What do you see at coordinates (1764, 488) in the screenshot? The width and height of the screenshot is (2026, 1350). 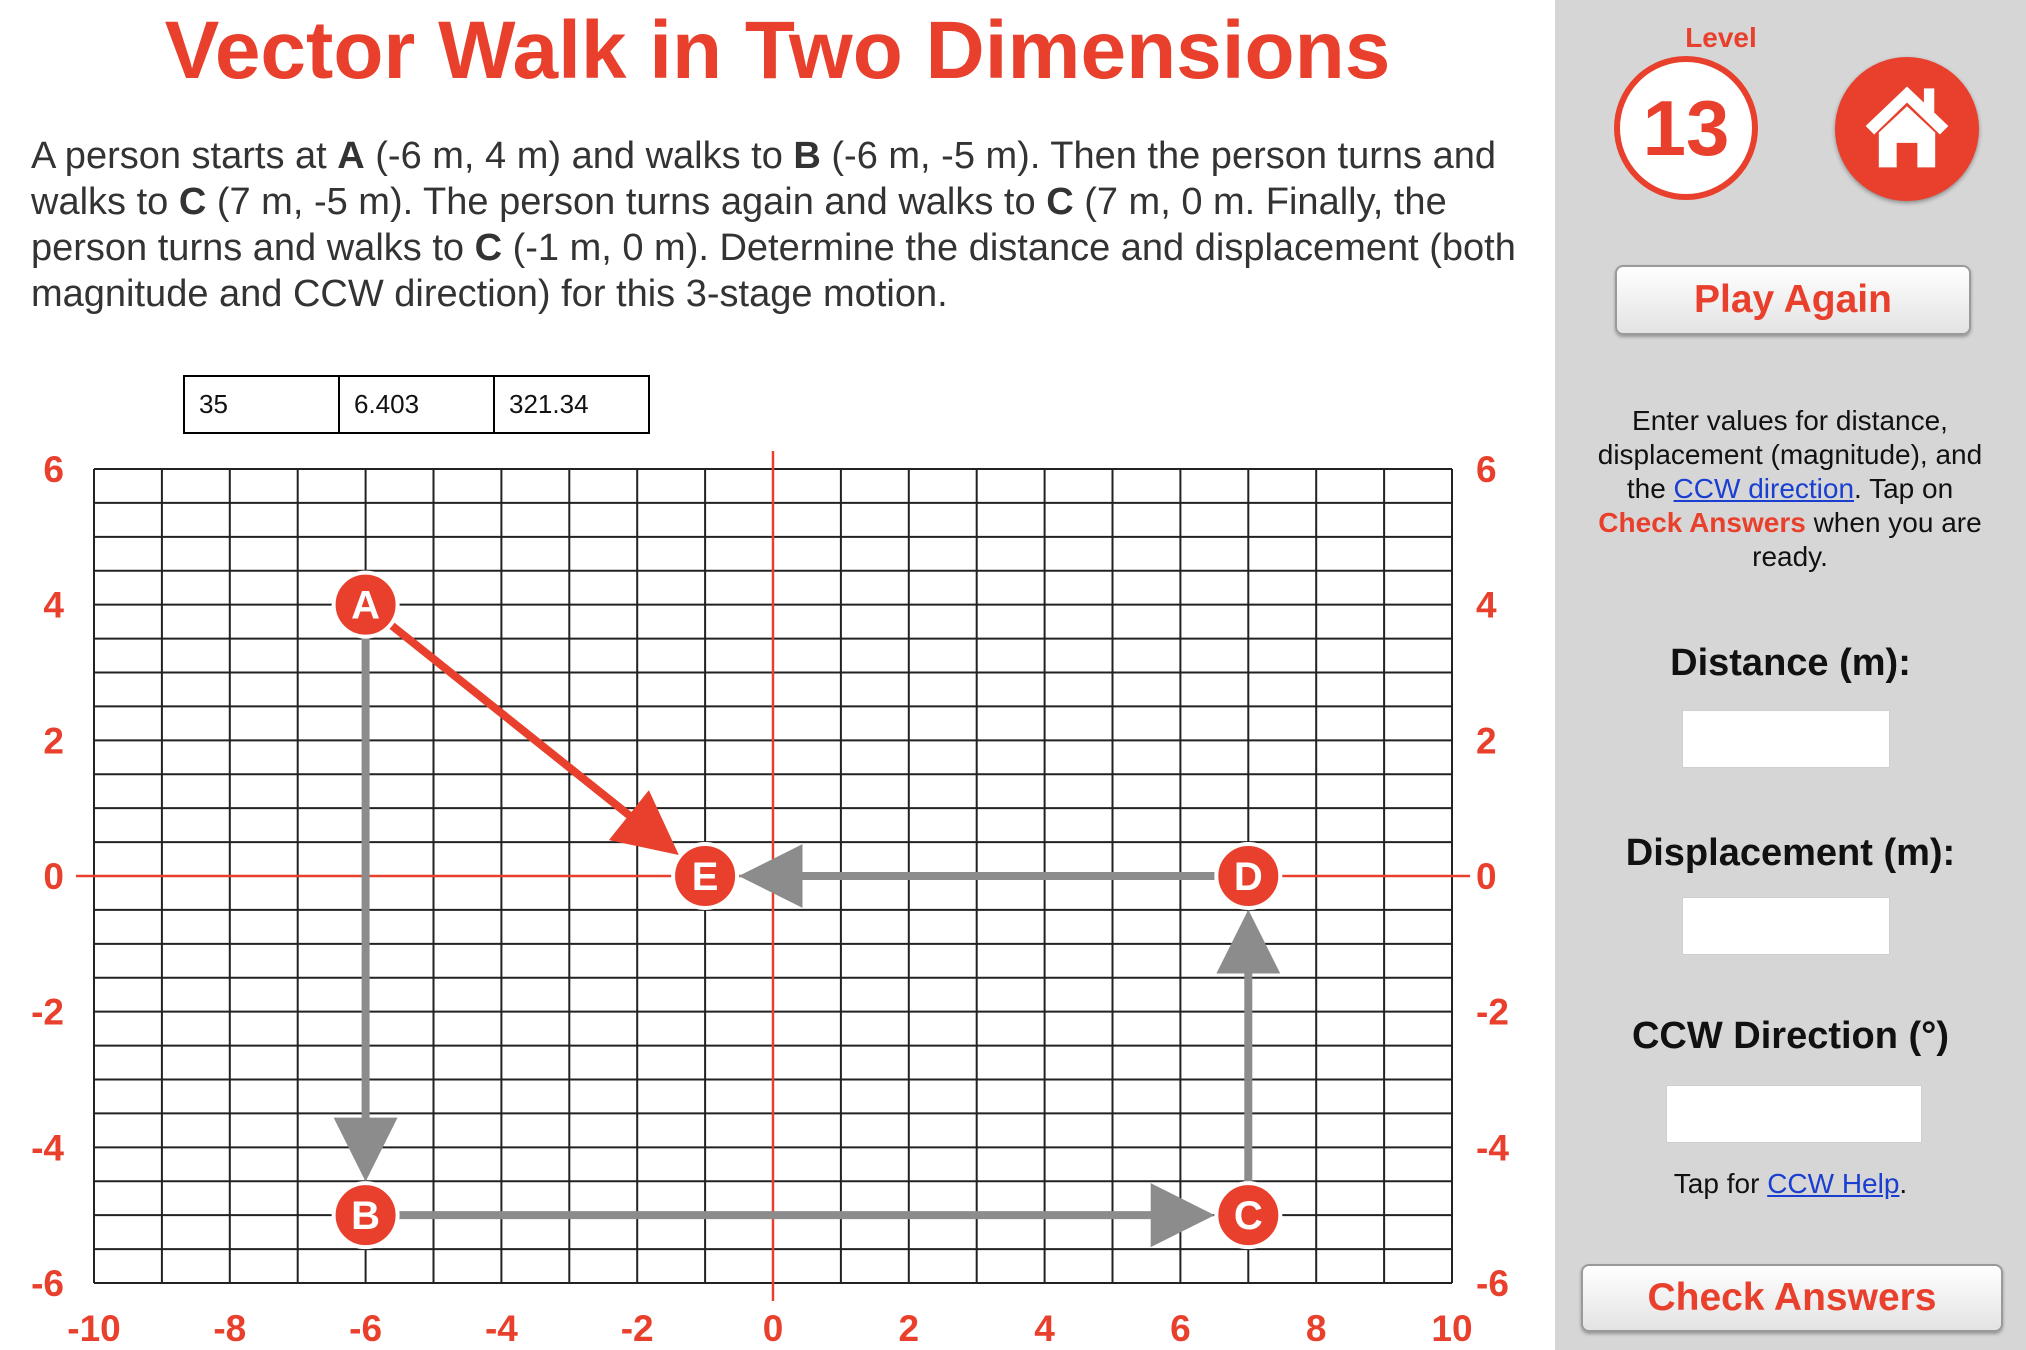 I see `ccw-direction-link: CCW direction` at bounding box center [1764, 488].